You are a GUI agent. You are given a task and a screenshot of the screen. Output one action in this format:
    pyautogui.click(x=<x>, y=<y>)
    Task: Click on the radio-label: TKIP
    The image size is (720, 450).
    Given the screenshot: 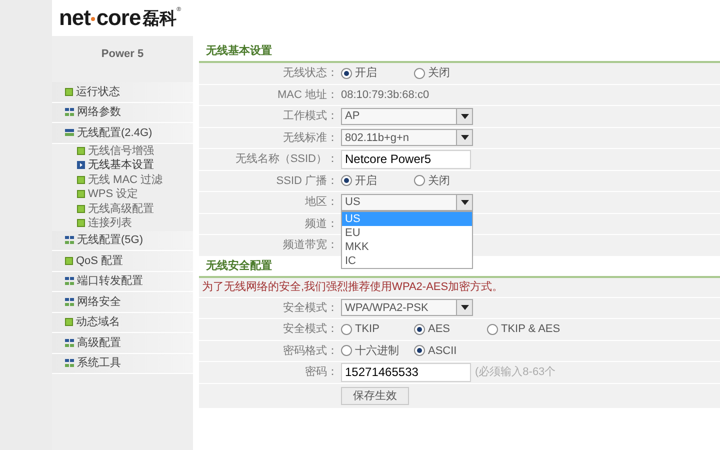 What is the action you would take?
    pyautogui.click(x=367, y=329)
    